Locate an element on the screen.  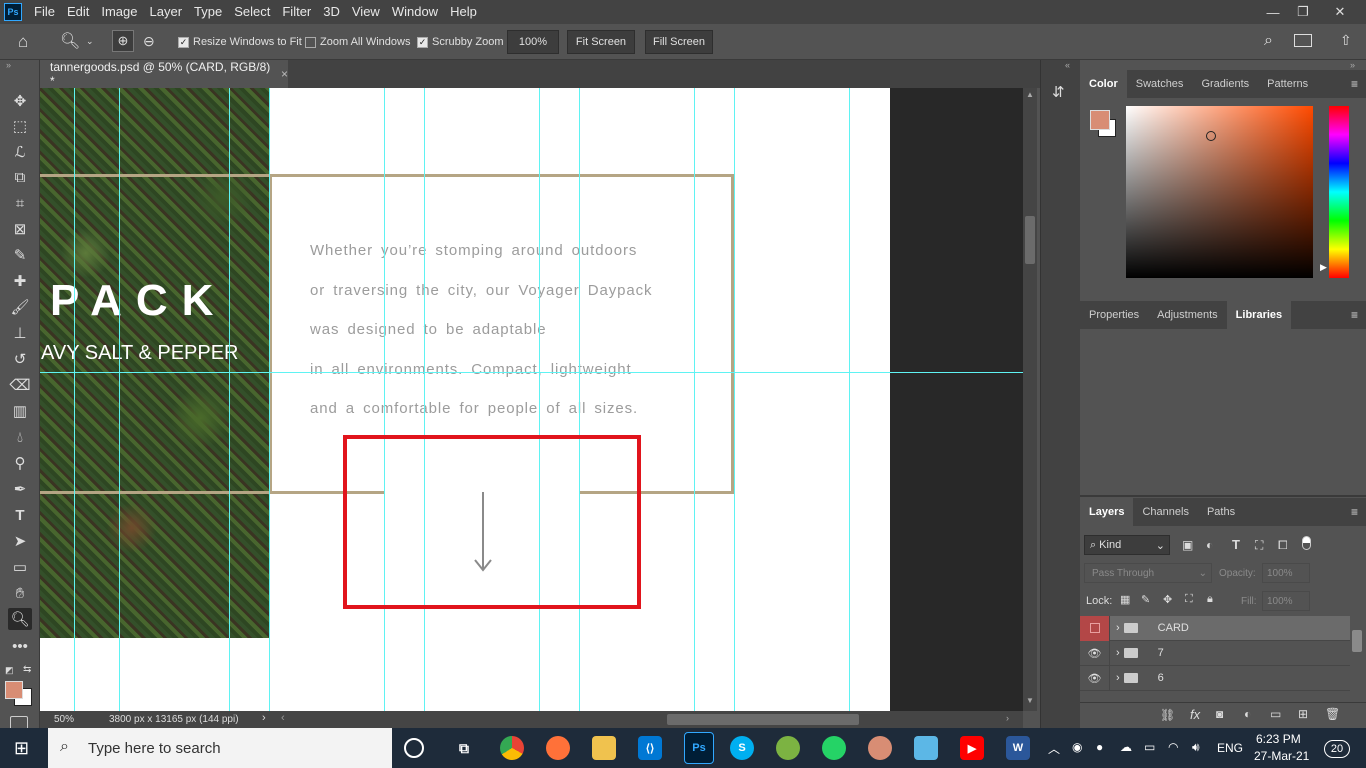
tab-channels: Channels is located at coordinates (1165, 512).